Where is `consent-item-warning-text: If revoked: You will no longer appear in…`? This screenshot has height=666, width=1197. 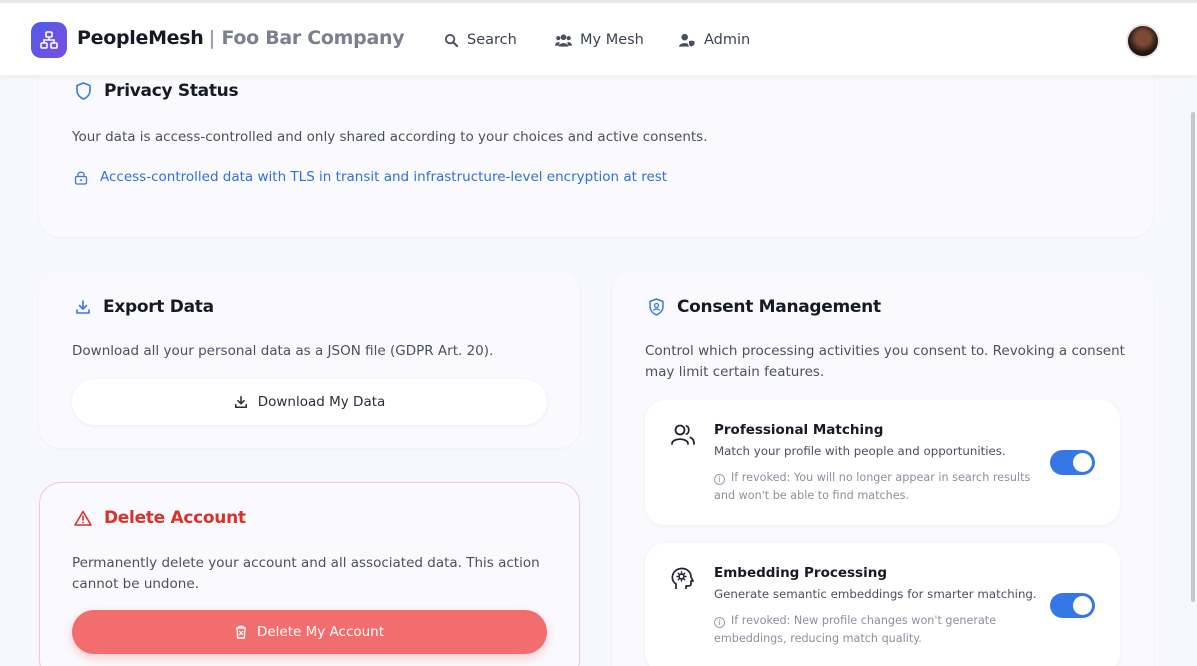 consent-item-warning-text: If revoked: You will no longer appear in… is located at coordinates (872, 486).